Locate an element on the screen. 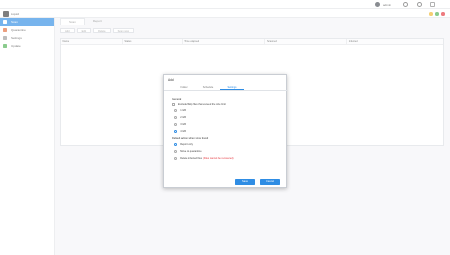 This screenshot has height=255, width=450. size-label: 2 GB is located at coordinates (183, 118).